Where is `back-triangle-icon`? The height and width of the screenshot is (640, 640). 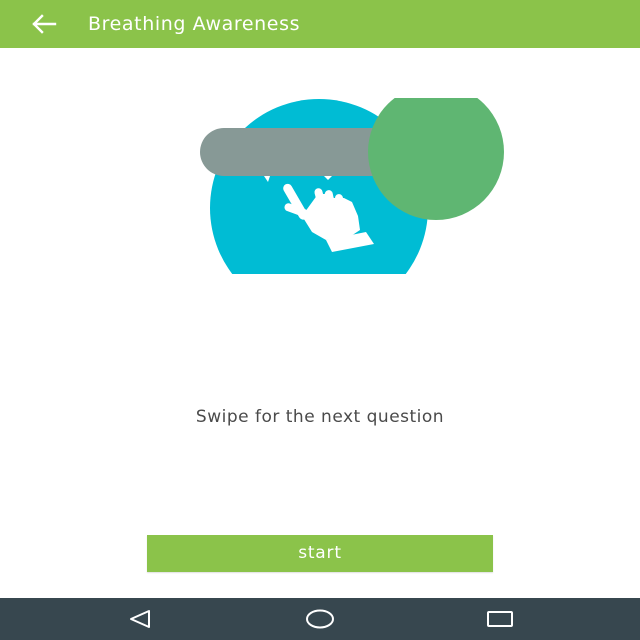
back-triangle-icon is located at coordinates (140, 619).